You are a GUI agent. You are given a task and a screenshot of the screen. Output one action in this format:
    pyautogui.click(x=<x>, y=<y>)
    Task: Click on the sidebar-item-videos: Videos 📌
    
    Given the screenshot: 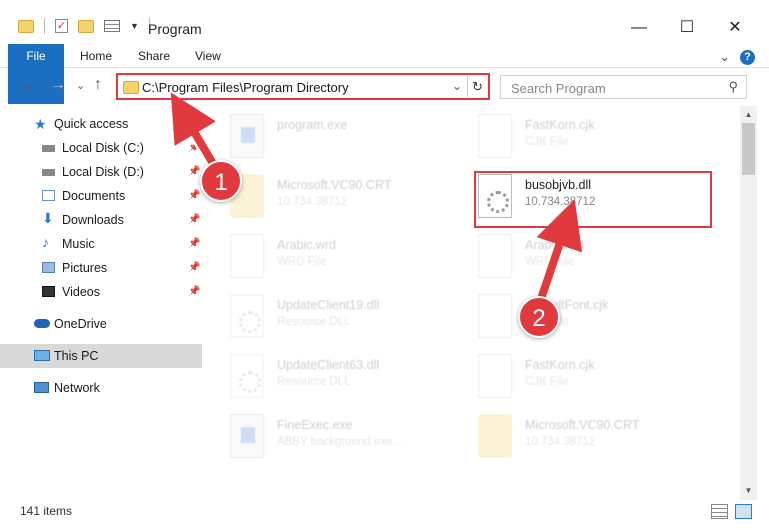 What is the action you would take?
    pyautogui.click(x=101, y=292)
    